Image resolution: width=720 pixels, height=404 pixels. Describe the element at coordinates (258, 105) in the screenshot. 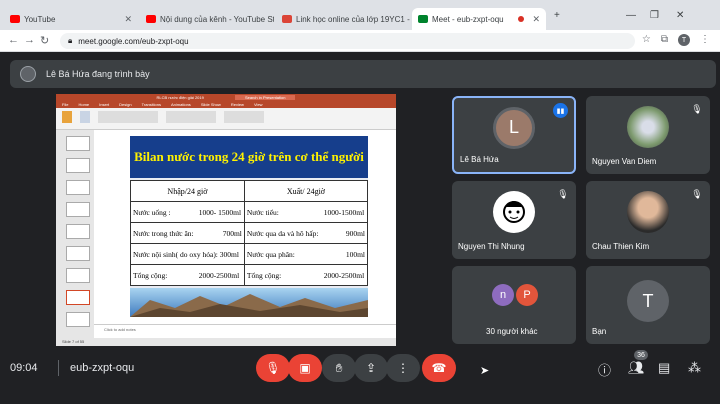

I see `ppt-menu-item: View` at that location.